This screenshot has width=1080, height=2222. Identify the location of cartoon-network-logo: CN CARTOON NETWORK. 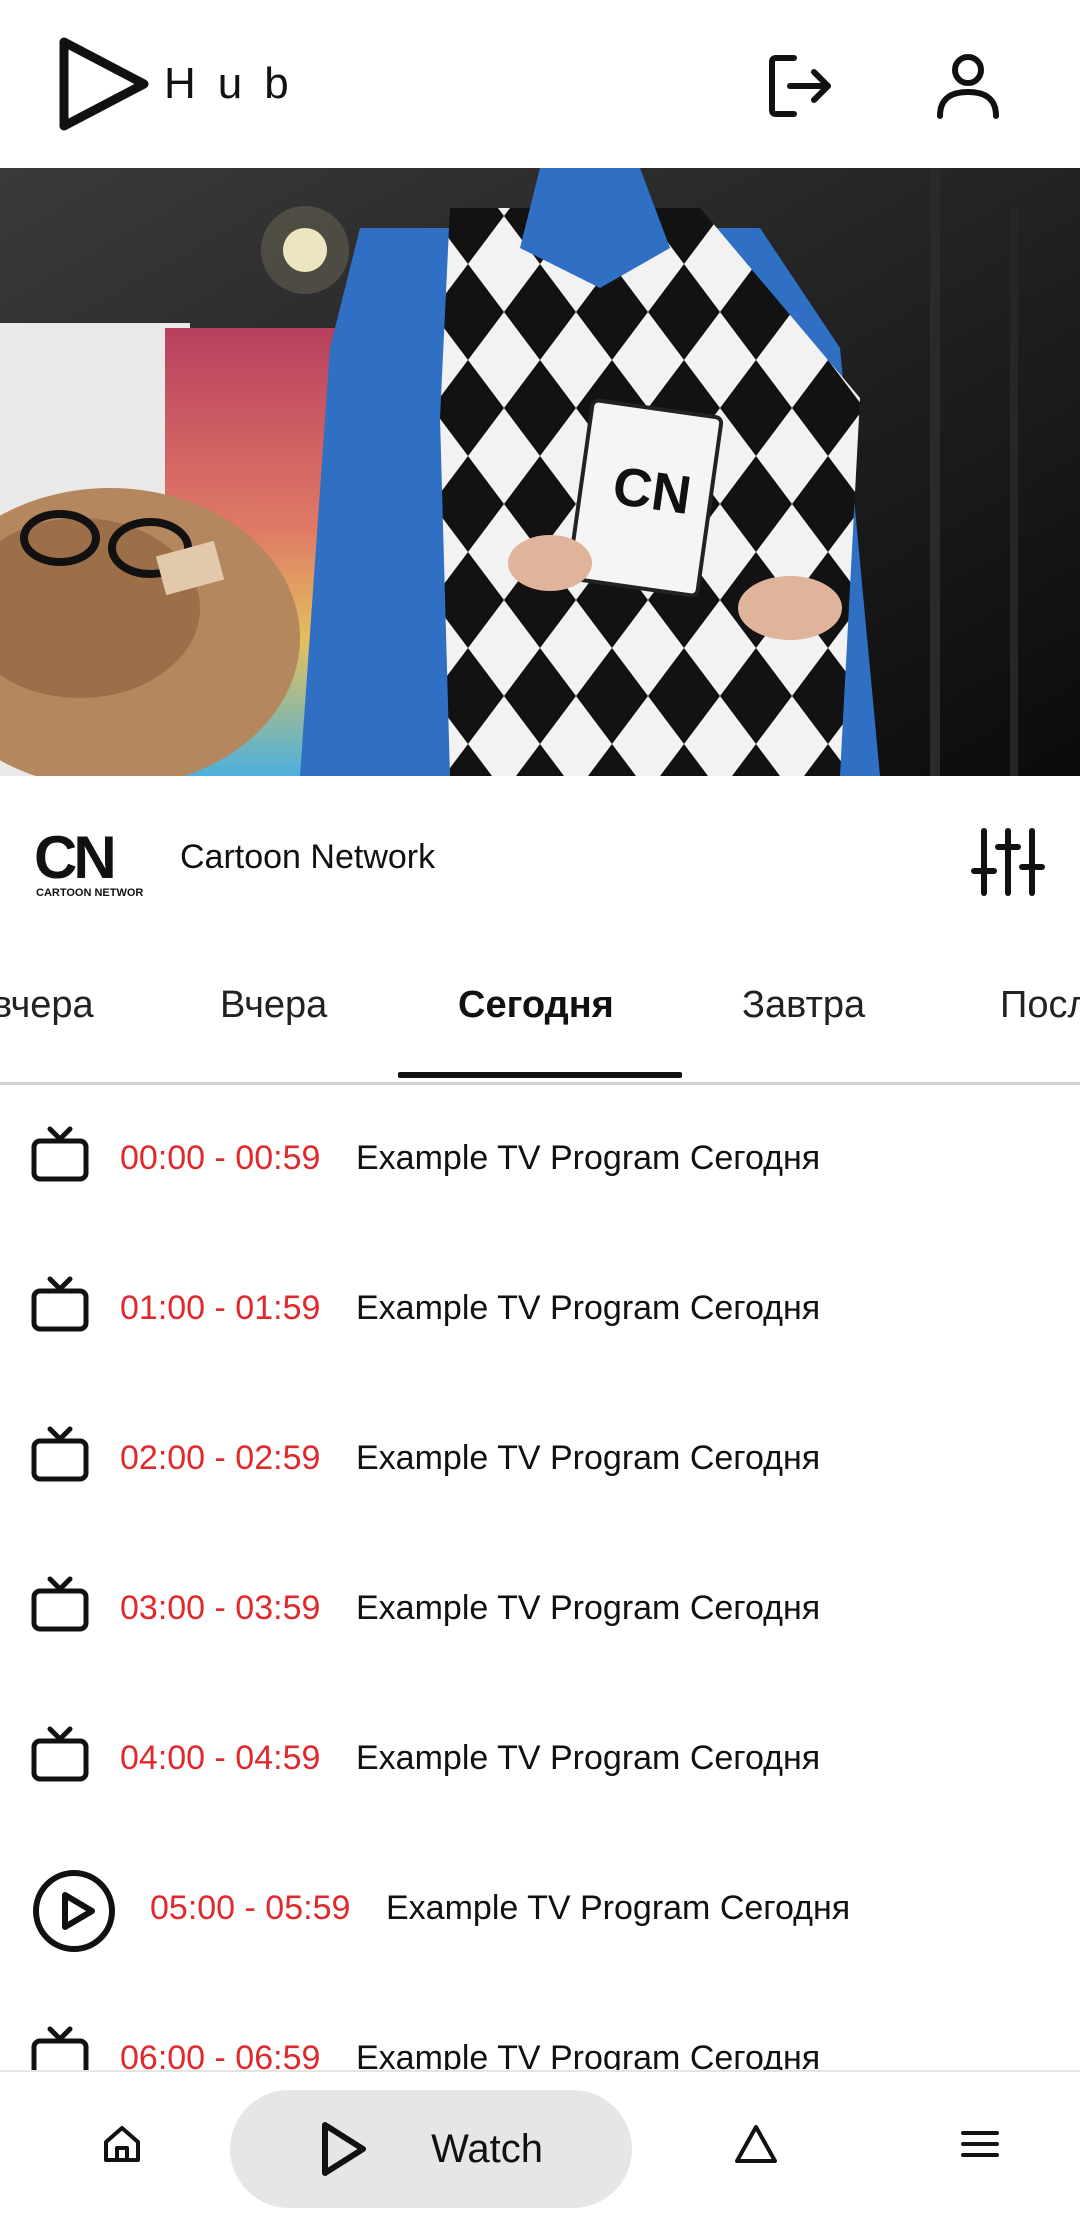
(89, 861).